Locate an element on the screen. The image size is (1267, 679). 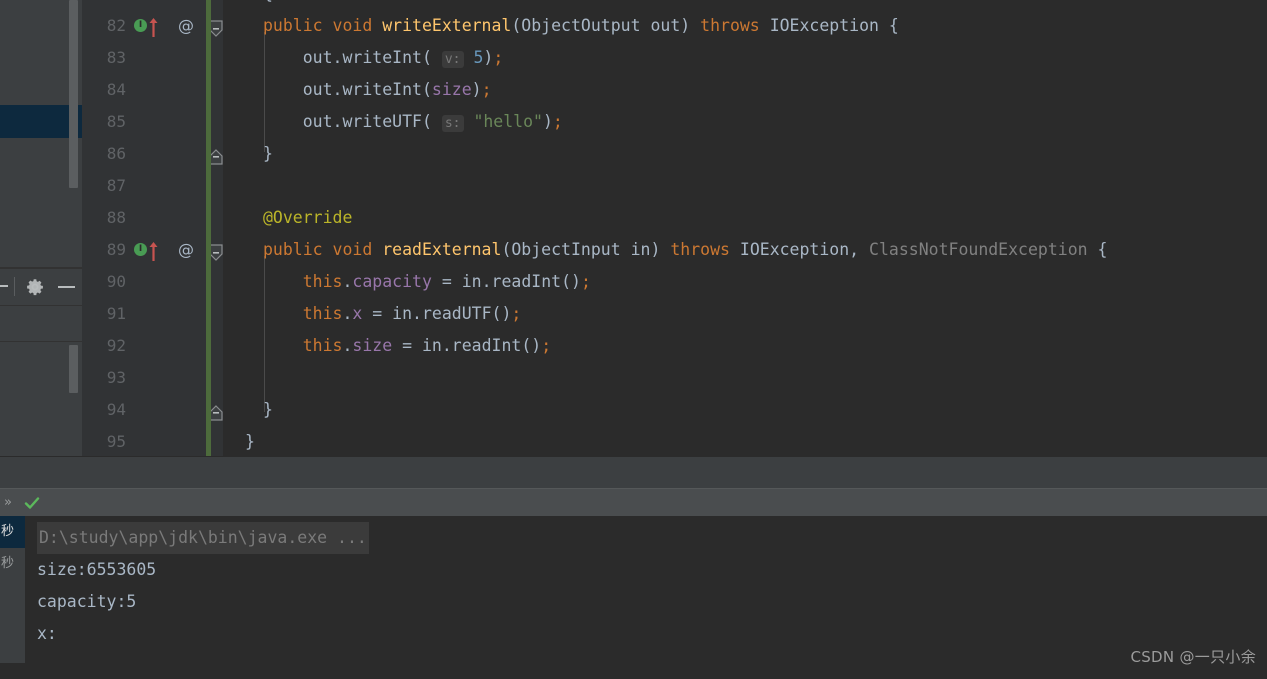
expand-chevrons-icon: » is located at coordinates (8, 503).